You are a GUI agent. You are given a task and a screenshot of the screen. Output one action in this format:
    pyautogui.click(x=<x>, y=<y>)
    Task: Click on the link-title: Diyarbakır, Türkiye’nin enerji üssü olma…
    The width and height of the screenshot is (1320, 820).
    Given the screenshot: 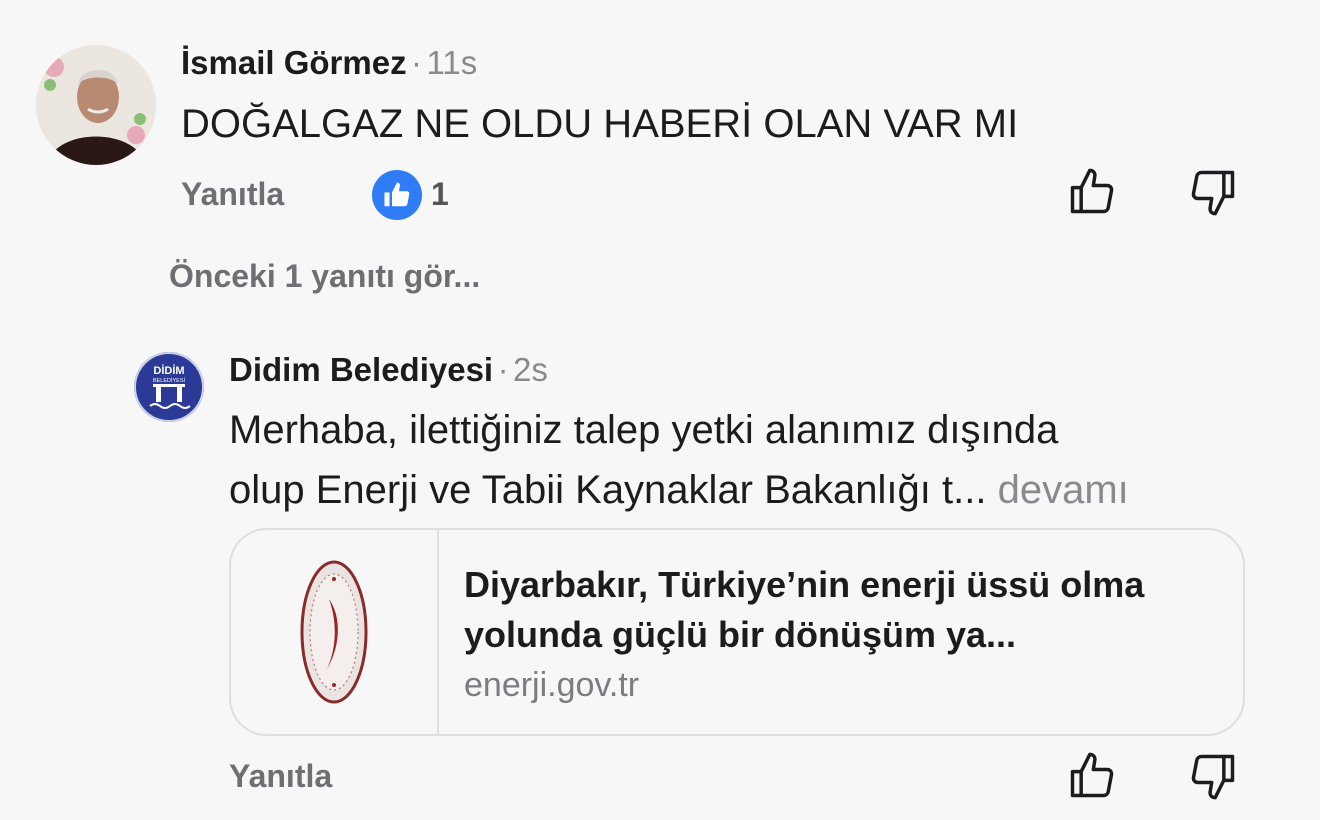 What is the action you would take?
    pyautogui.click(x=804, y=609)
    